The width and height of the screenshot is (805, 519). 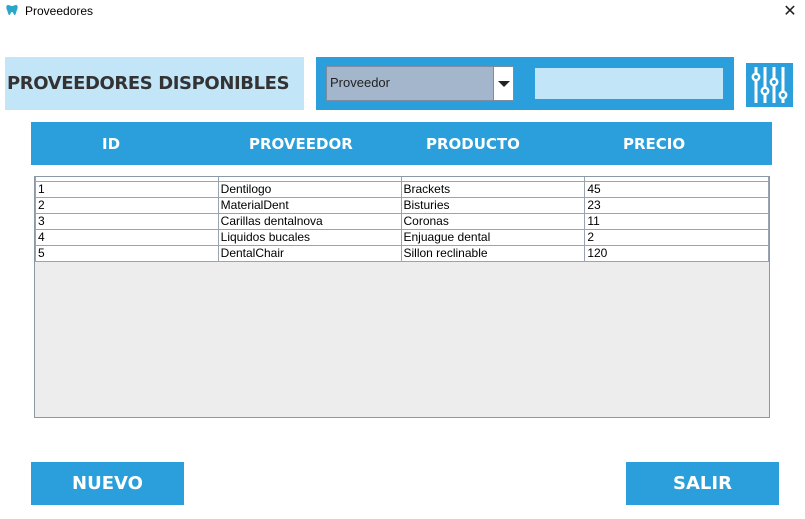 I want to click on column-header-producto: PRODUCTO, so click(x=473, y=144).